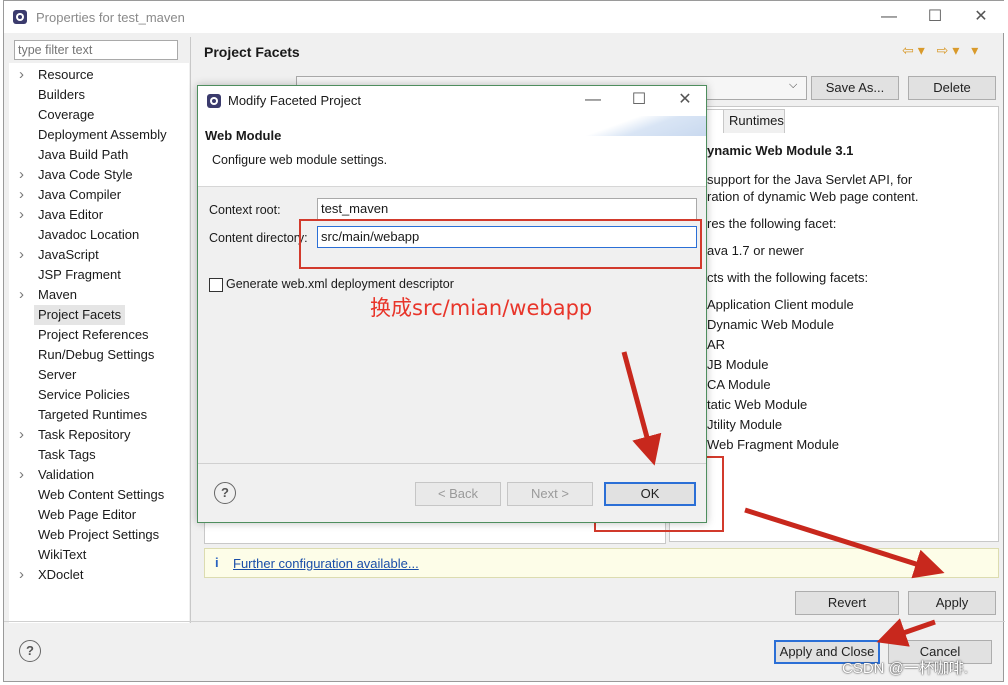 The image size is (1008, 685). What do you see at coordinates (906, 632) in the screenshot?
I see `arrow-to-apply-close` at bounding box center [906, 632].